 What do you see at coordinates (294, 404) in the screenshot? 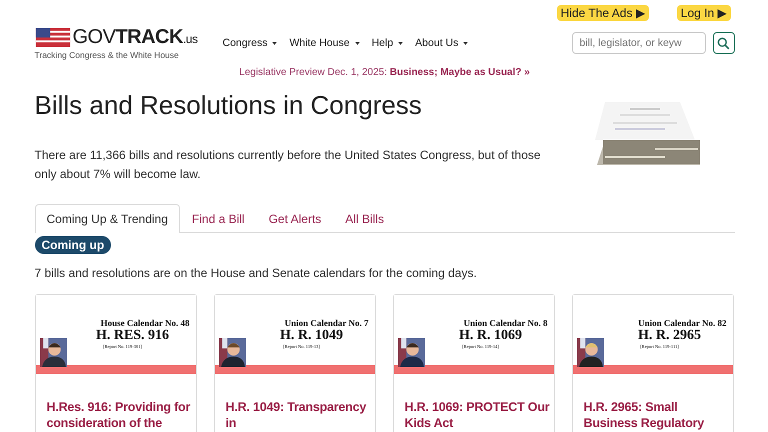
I see `bill-title-link: H.R. 1049: Transparency in` at bounding box center [294, 404].